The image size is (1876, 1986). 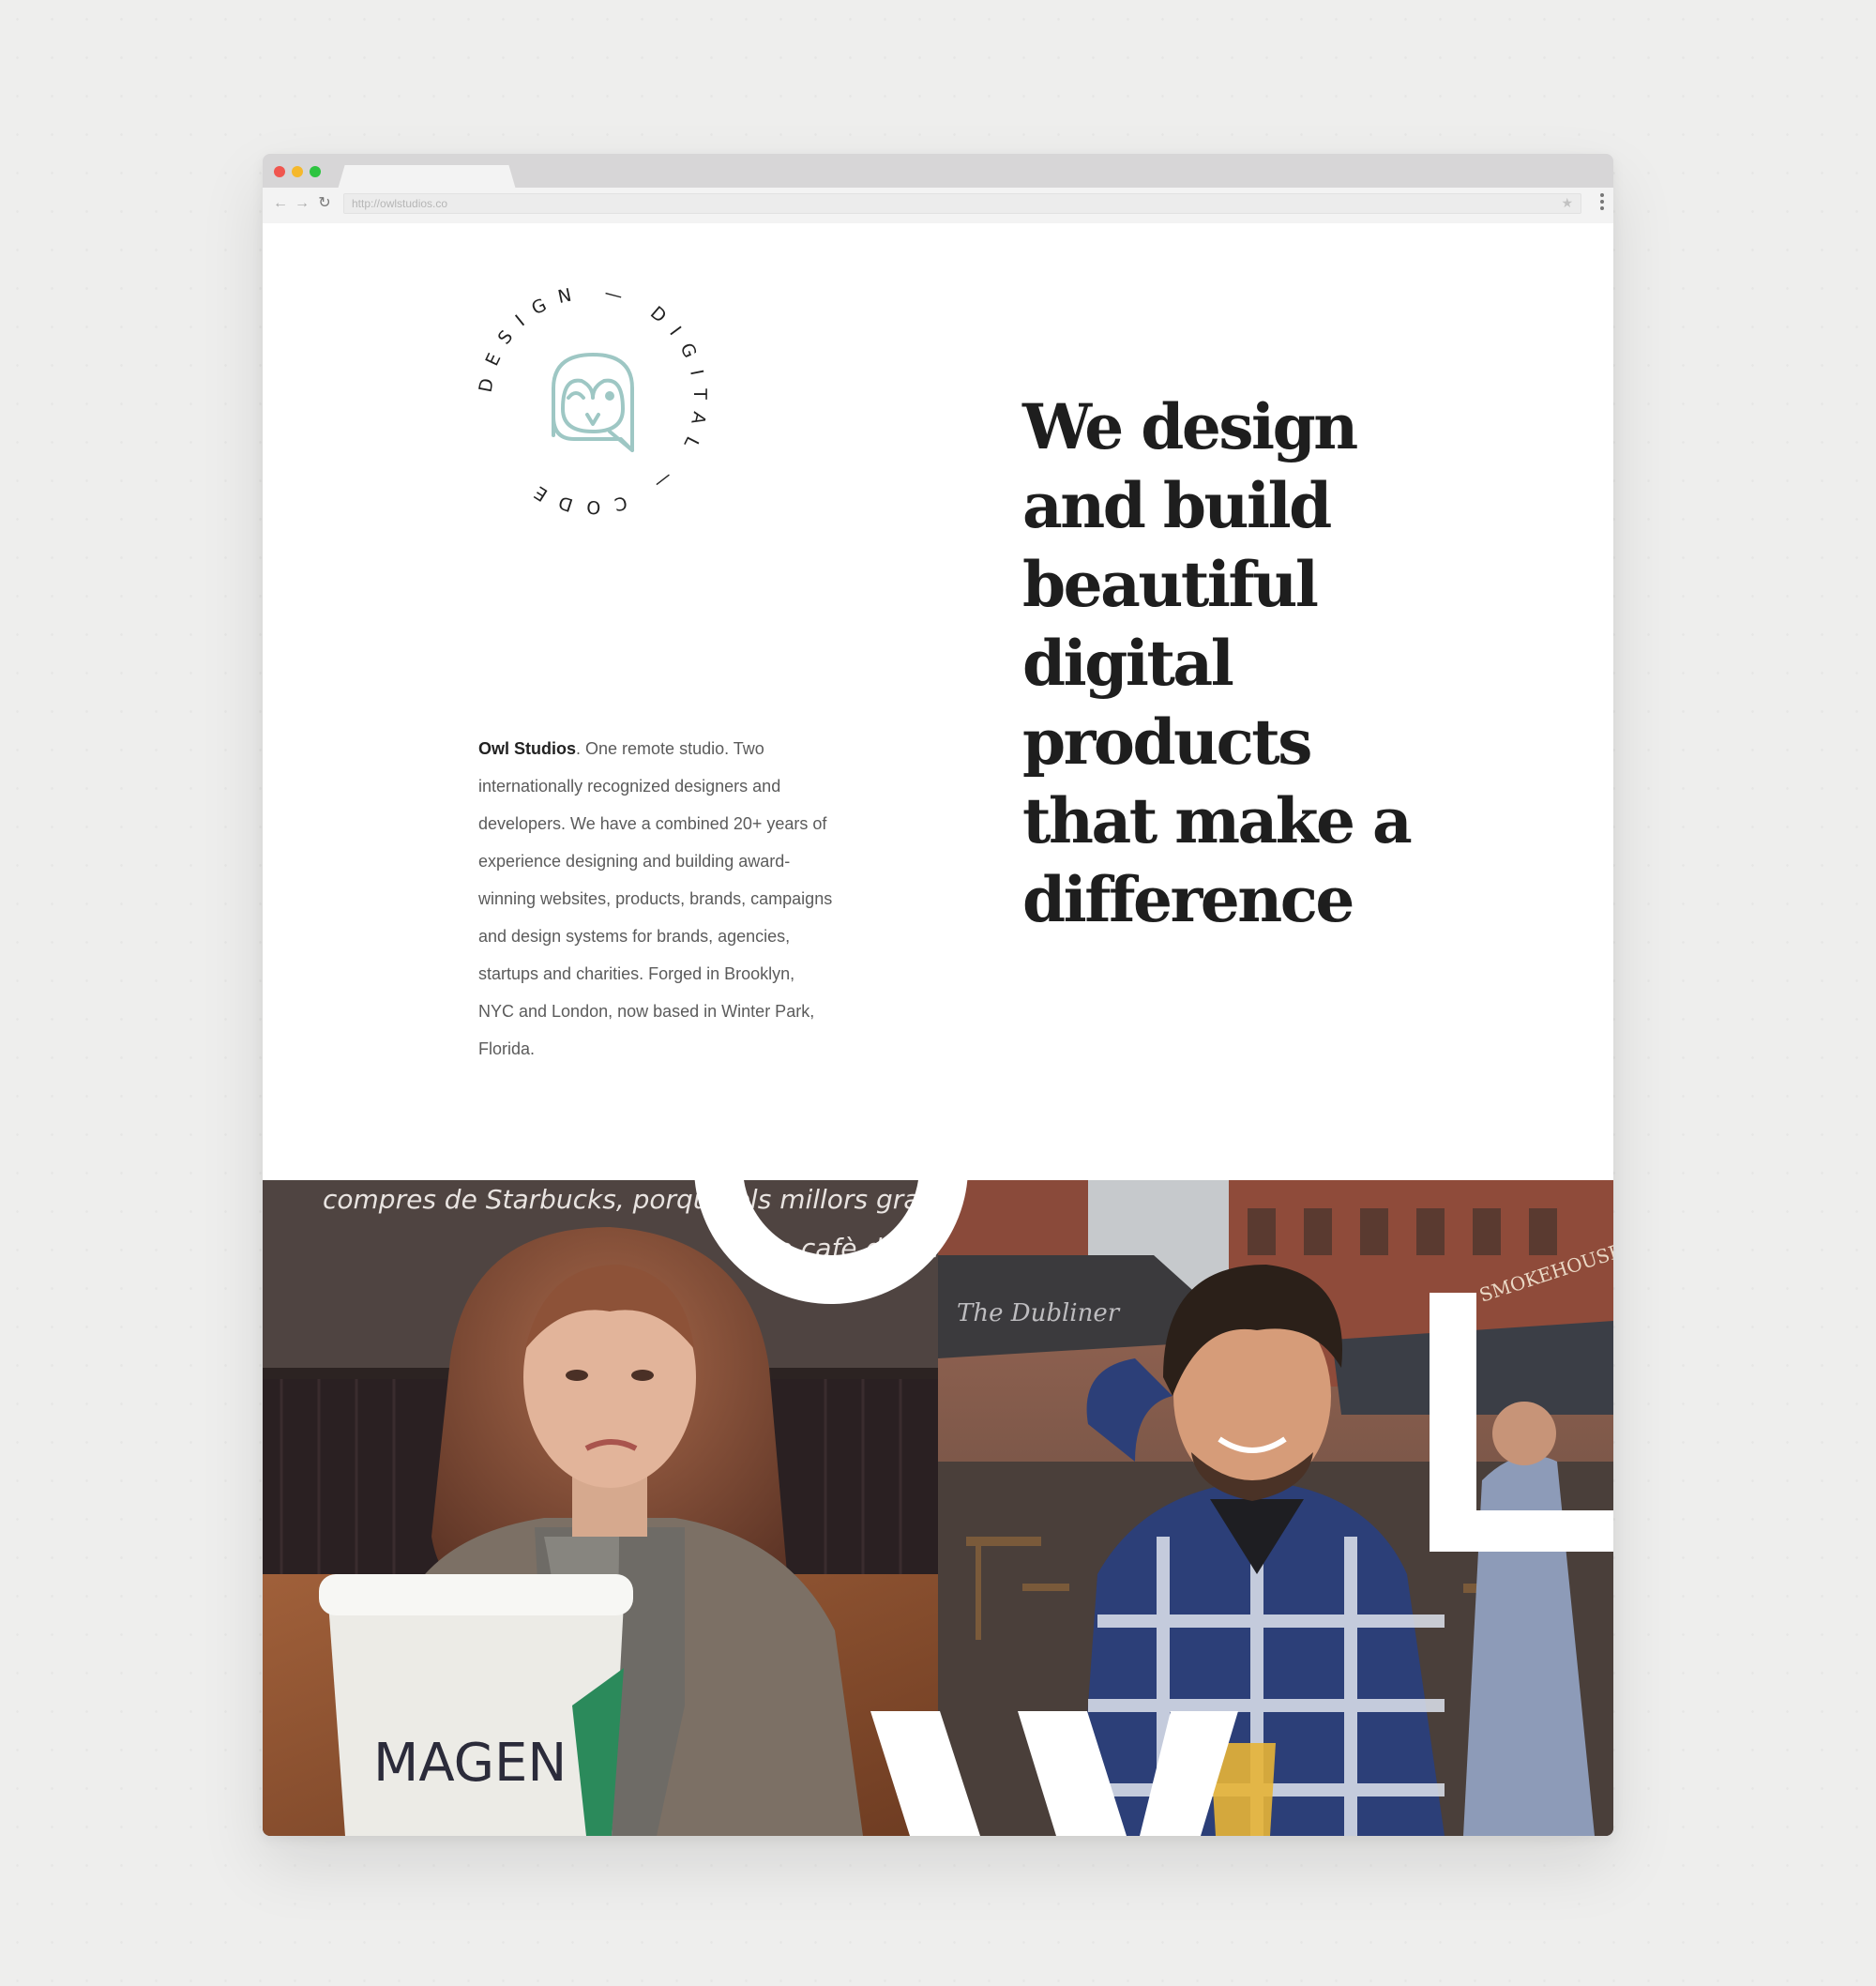 What do you see at coordinates (1167, 742) in the screenshot?
I see `headline-line: products` at bounding box center [1167, 742].